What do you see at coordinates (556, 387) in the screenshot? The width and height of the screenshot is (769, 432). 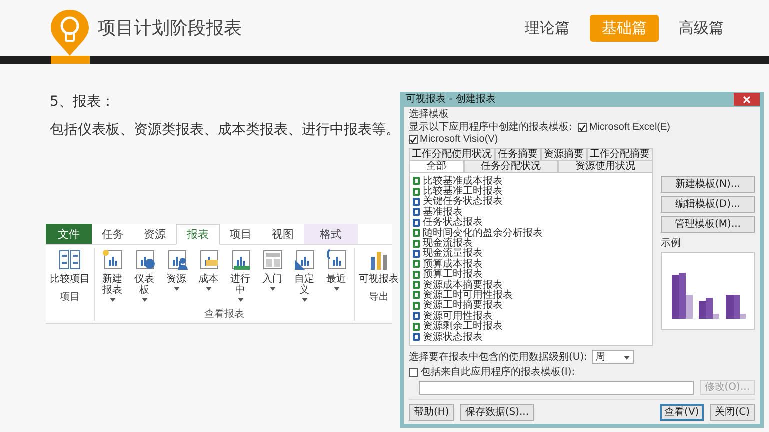 I see `path-field` at bounding box center [556, 387].